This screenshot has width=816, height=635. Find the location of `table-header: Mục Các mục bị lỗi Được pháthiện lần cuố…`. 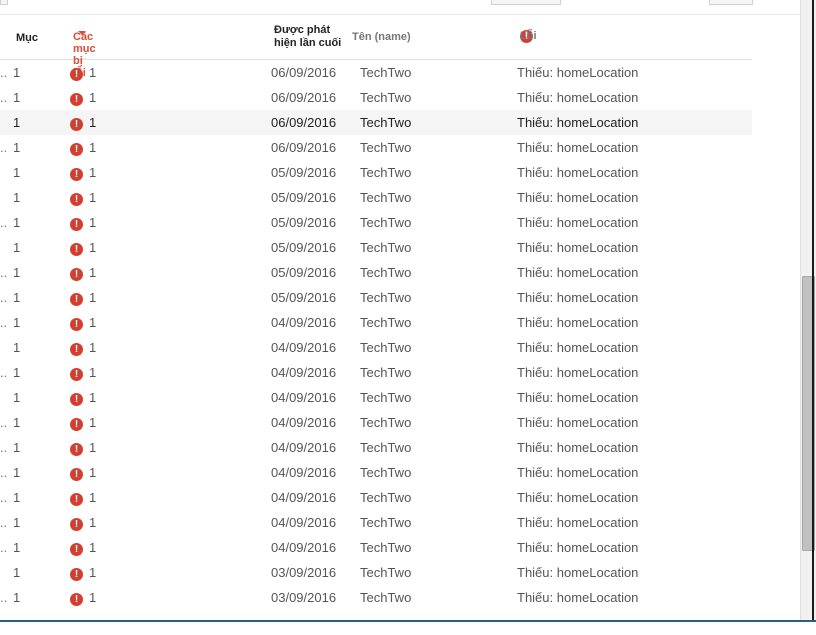

table-header: Mục Các mục bị lỗi Được pháthiện lần cuố… is located at coordinates (376, 47).